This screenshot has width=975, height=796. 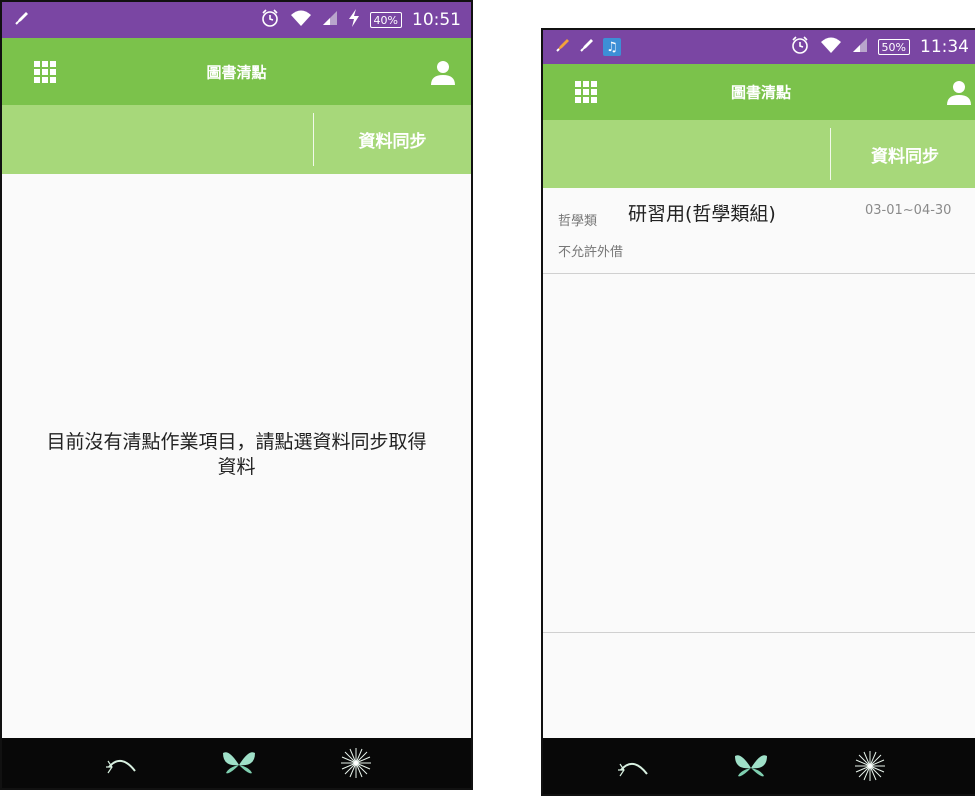 What do you see at coordinates (759, 47) in the screenshot?
I see `status-bar: ♫ 50% 11:34` at bounding box center [759, 47].